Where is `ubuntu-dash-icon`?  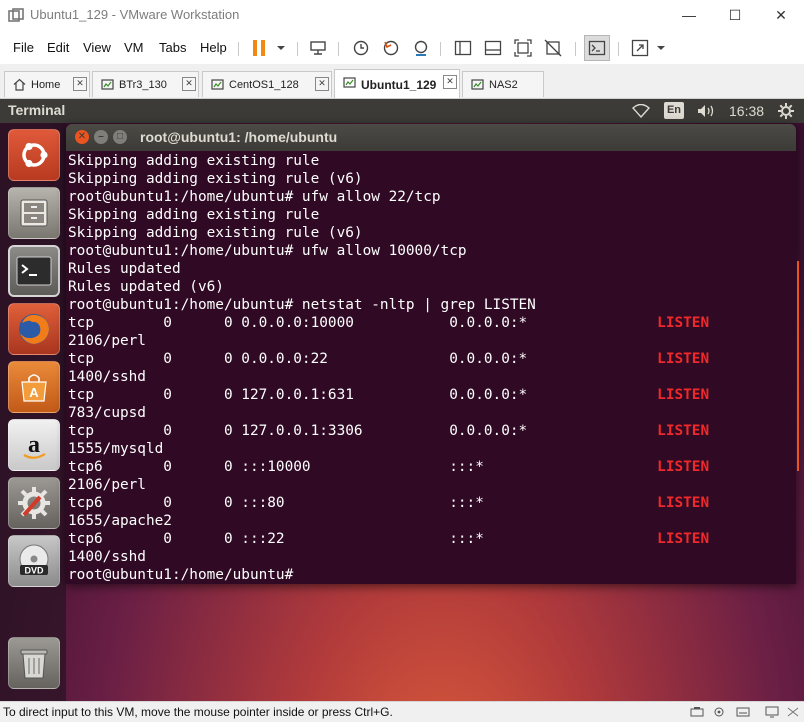
ubuntu-dash-icon is located at coordinates (35, 155).